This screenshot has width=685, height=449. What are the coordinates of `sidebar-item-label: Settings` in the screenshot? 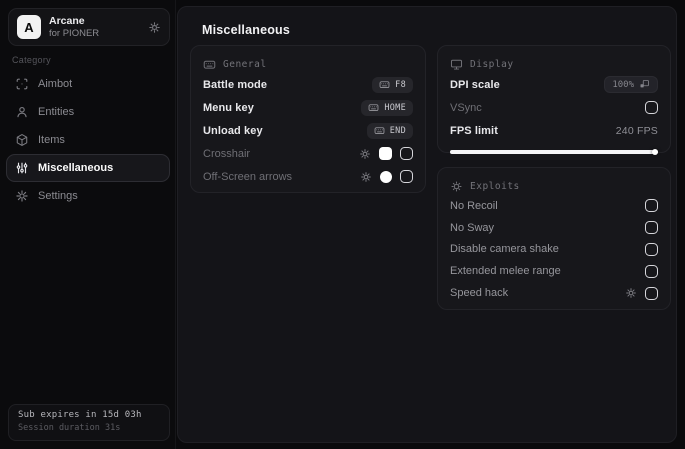 It's located at (58, 196).